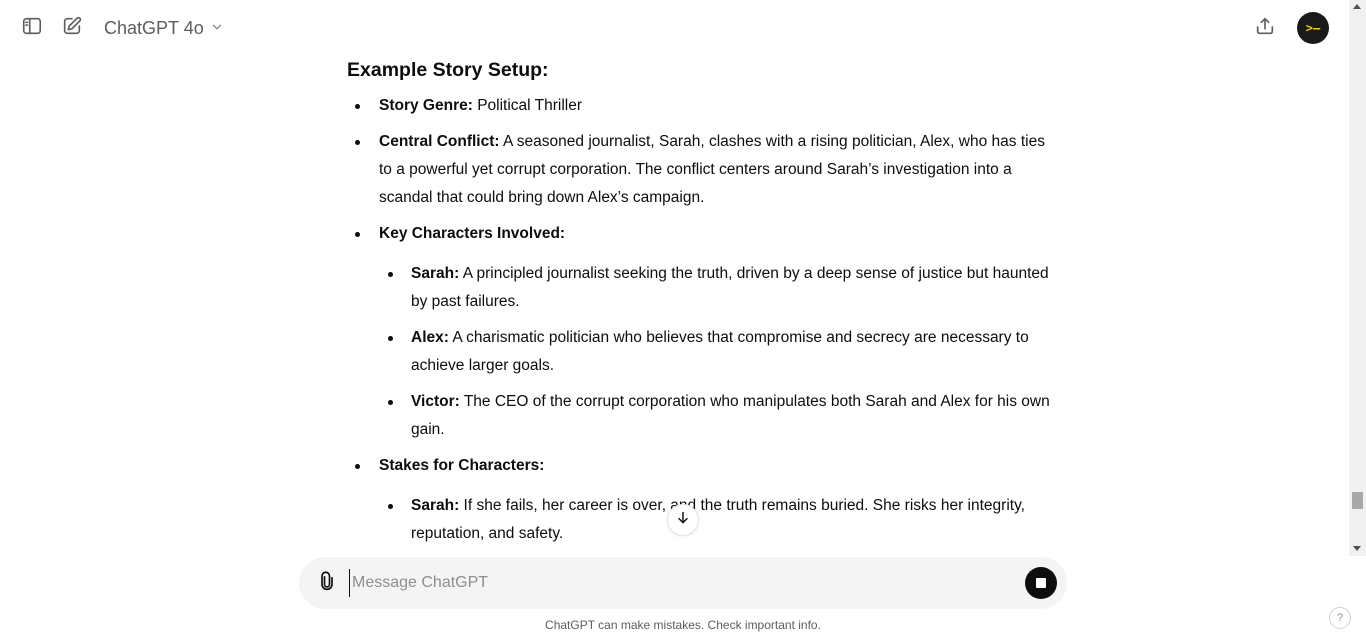  I want to click on item-text: Political Thriller, so click(527, 105).